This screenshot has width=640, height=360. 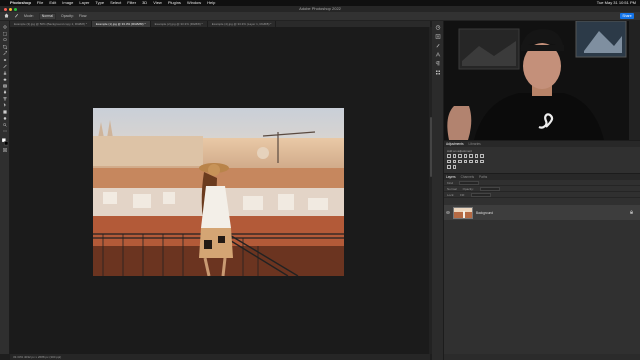 I want to click on tab-libraries: Libraries, so click(x=475, y=144).